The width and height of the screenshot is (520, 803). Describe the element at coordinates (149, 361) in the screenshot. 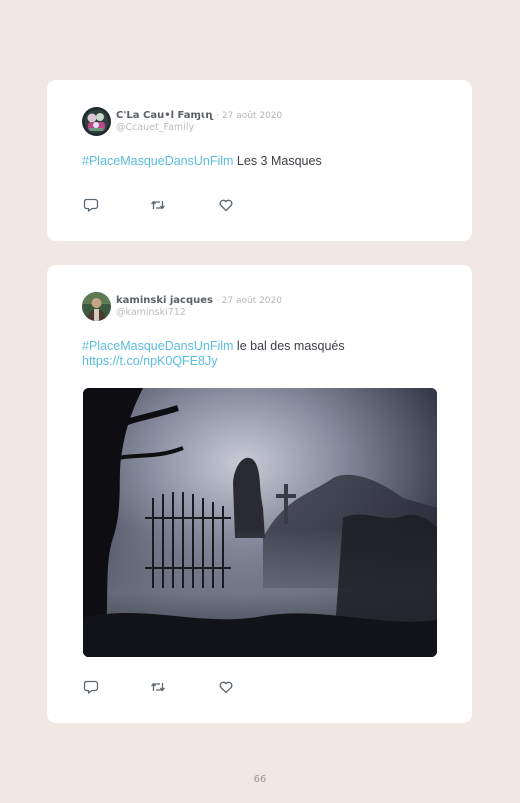

I see `tweet-link: https://t.co/npK0QFE8Jy` at that location.